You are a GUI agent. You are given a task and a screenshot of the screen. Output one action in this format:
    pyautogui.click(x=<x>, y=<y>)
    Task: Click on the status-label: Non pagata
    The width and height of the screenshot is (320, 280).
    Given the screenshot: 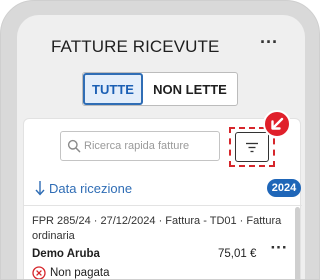 What is the action you would take?
    pyautogui.click(x=80, y=273)
    